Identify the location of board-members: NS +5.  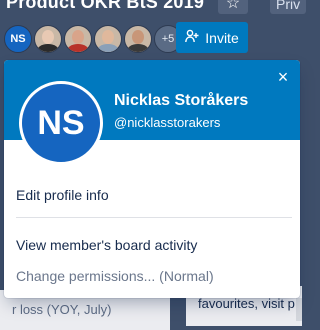
(94, 39).